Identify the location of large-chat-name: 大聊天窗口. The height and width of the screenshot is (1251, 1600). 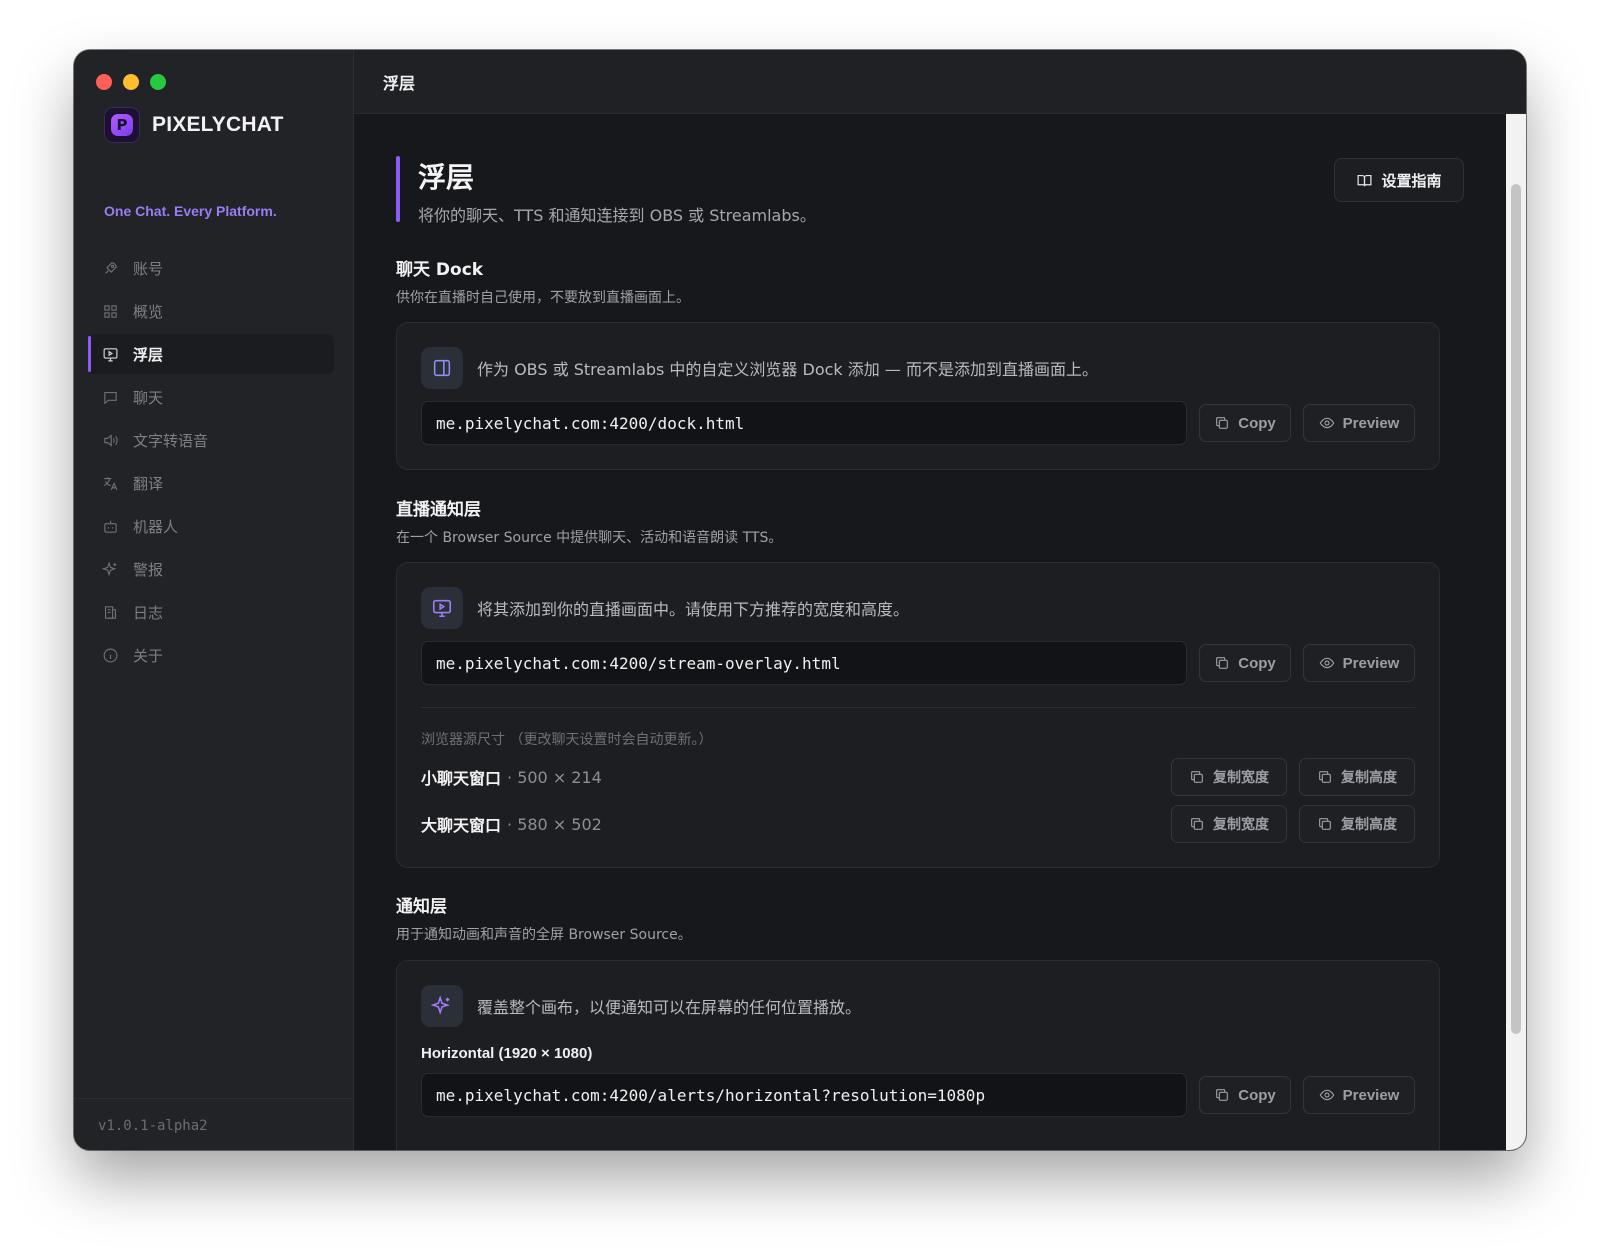
(461, 825).